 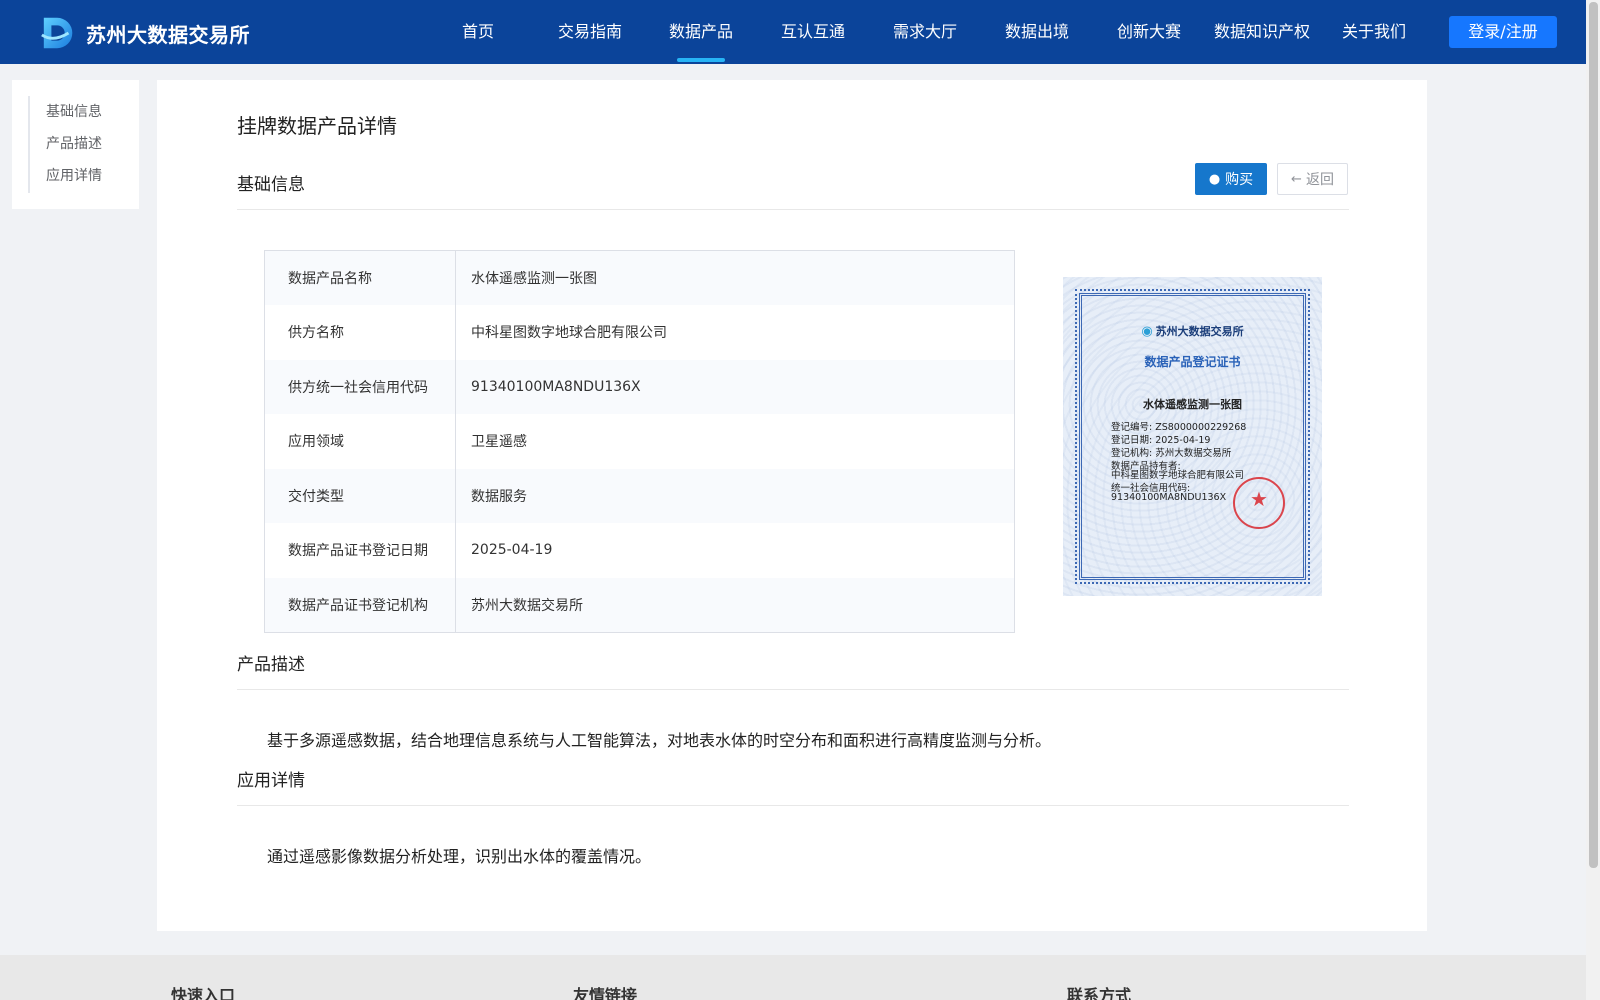 What do you see at coordinates (499, 496) in the screenshot?
I see `info-value: 数据服务` at bounding box center [499, 496].